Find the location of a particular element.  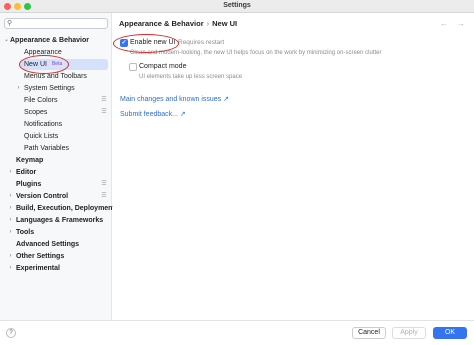

apply-button: Apply is located at coordinates (409, 333).